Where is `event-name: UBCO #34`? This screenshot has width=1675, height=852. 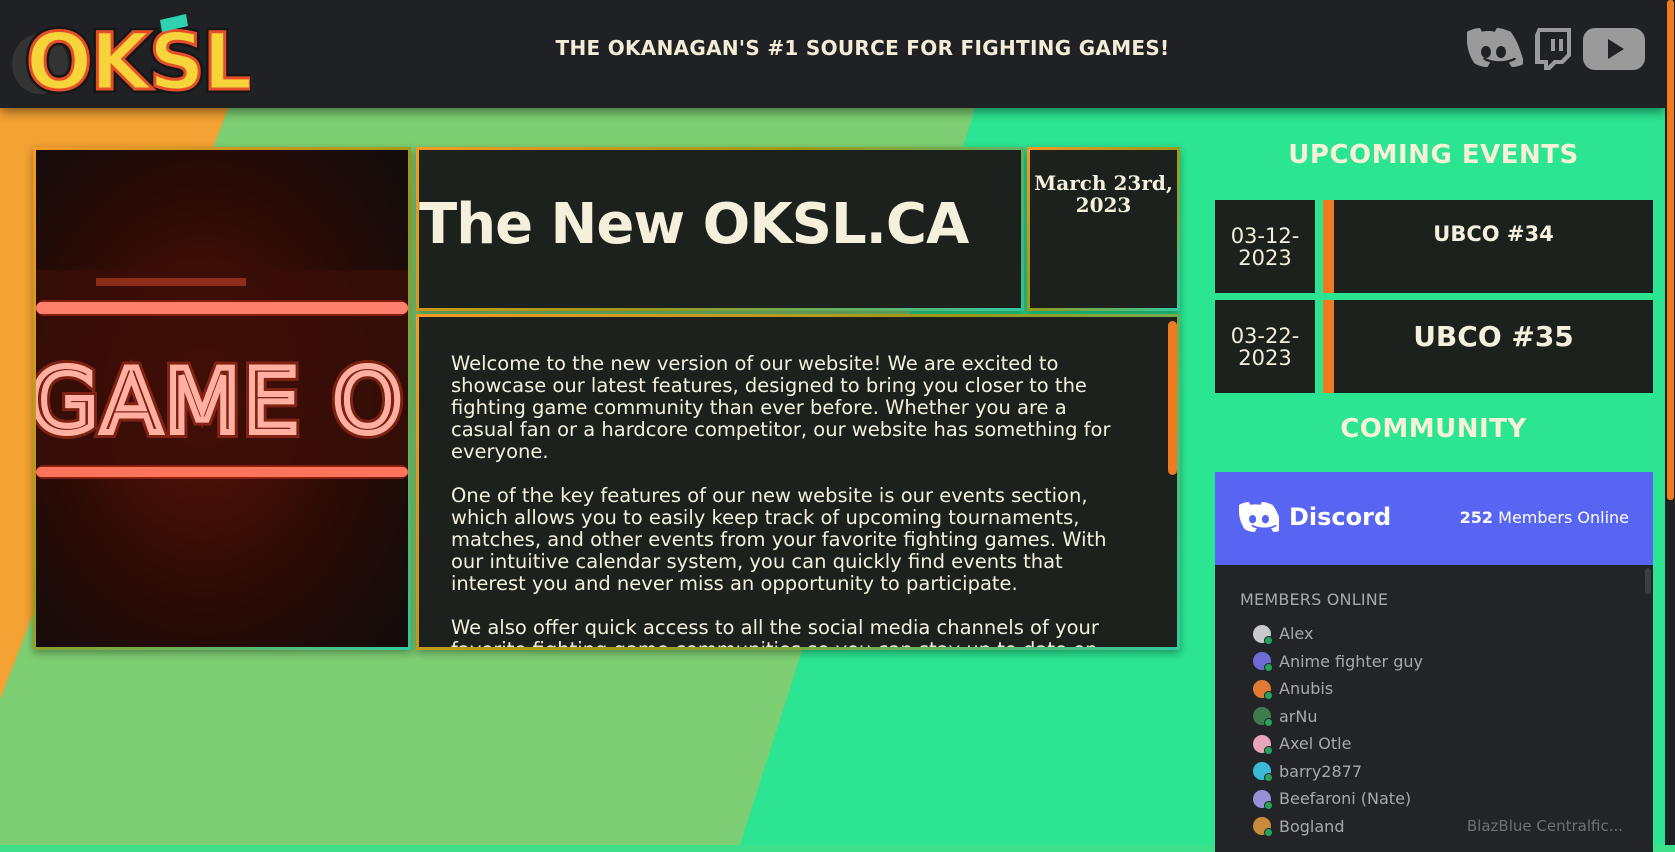 event-name: UBCO #34 is located at coordinates (1493, 246).